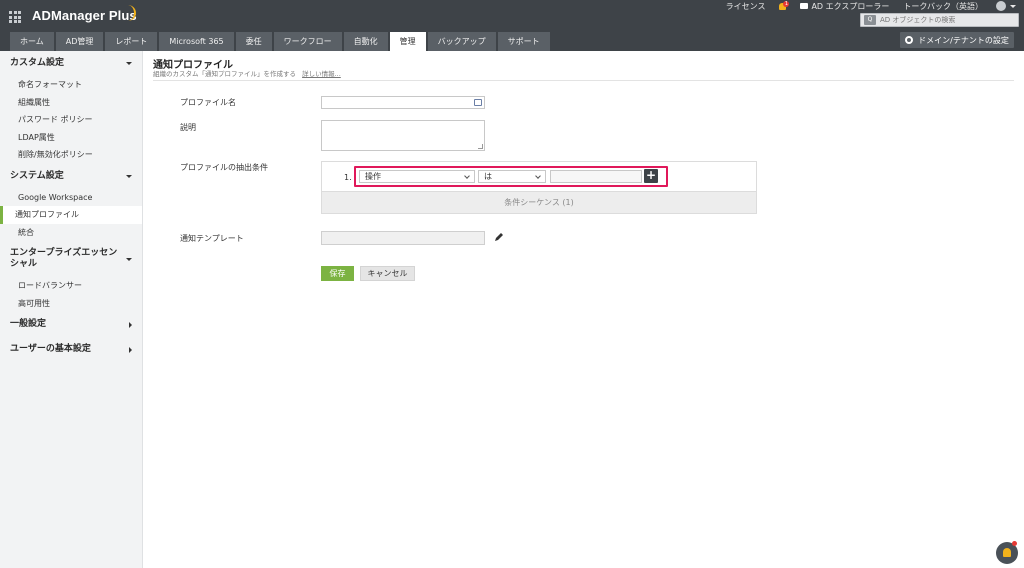  What do you see at coordinates (188, 127) in the screenshot?
I see `description-label: 説明` at bounding box center [188, 127].